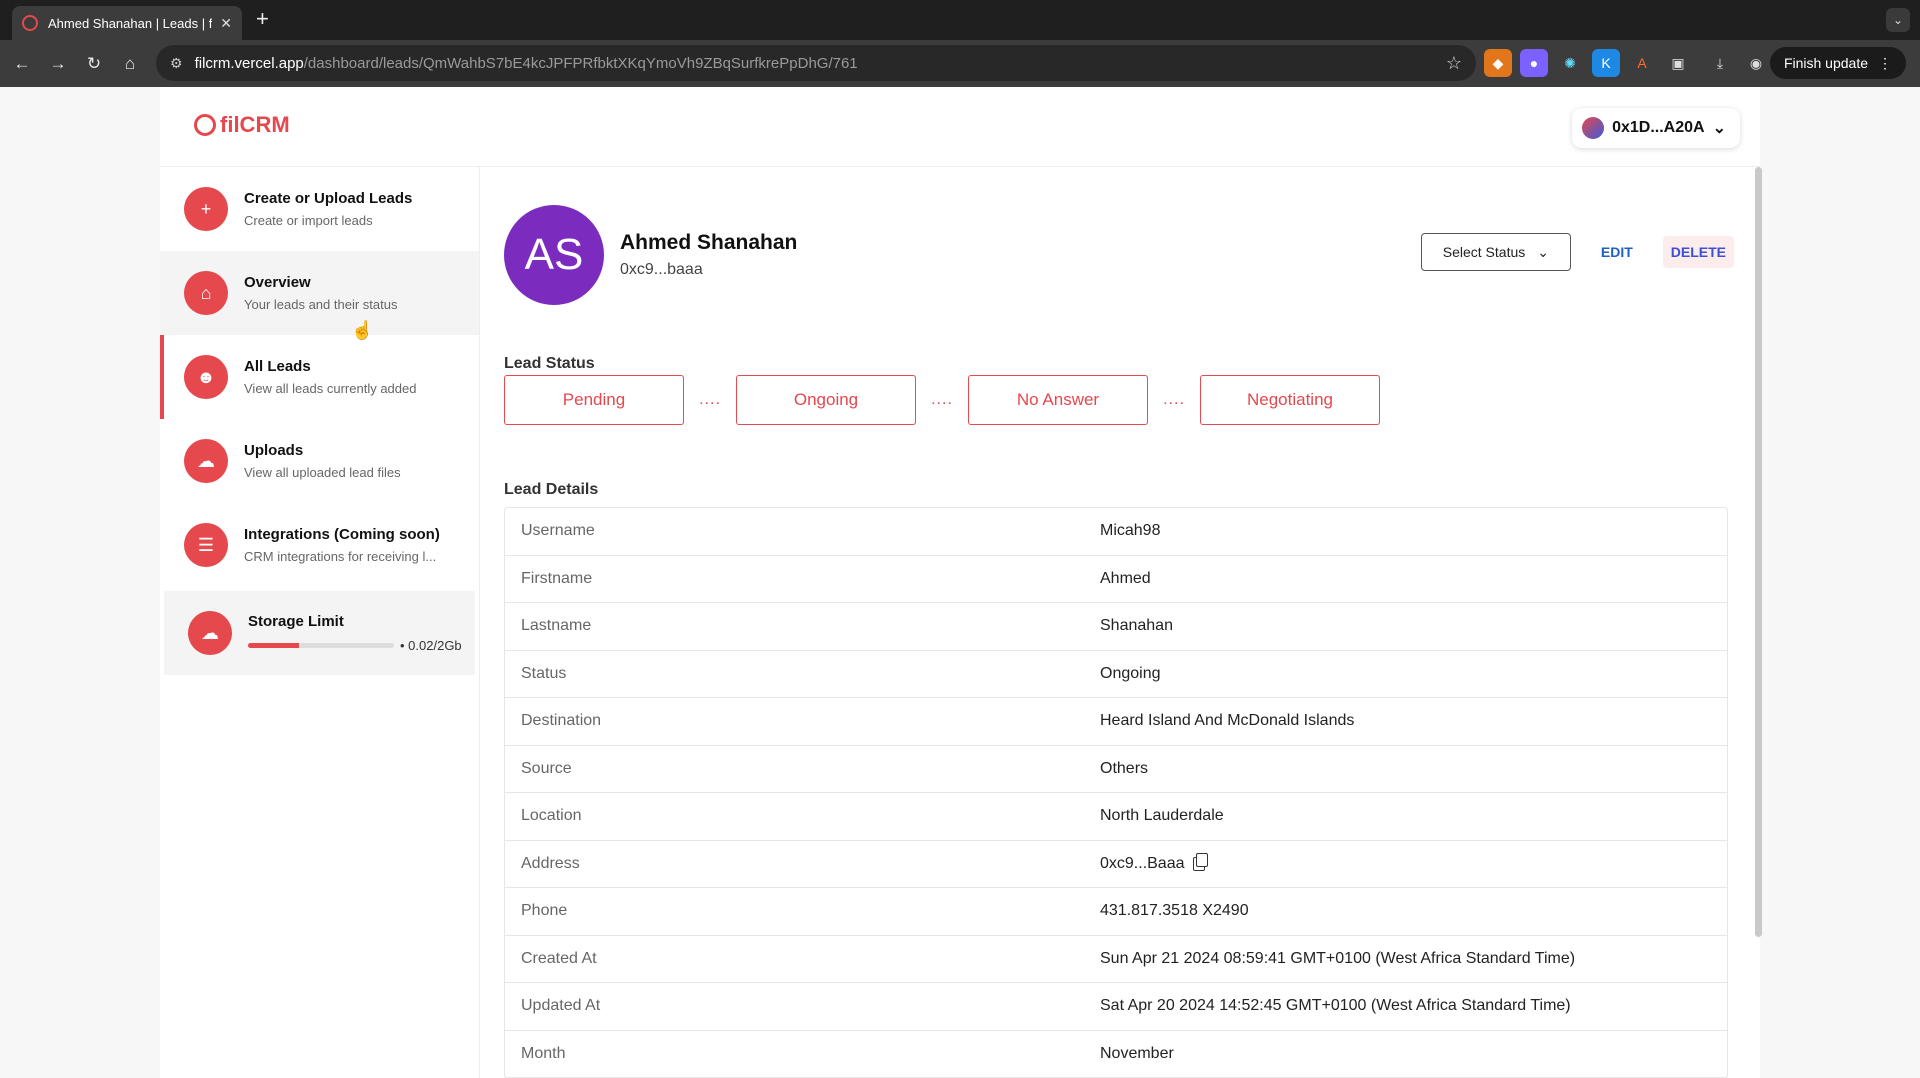  I want to click on app-logo: filCRM, so click(242, 125).